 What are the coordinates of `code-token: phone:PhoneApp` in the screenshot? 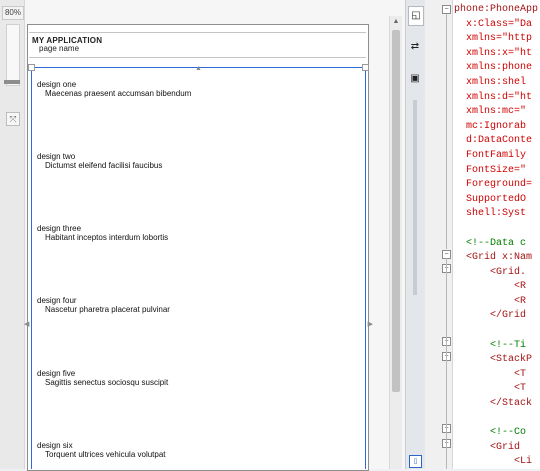 It's located at (496, 9).